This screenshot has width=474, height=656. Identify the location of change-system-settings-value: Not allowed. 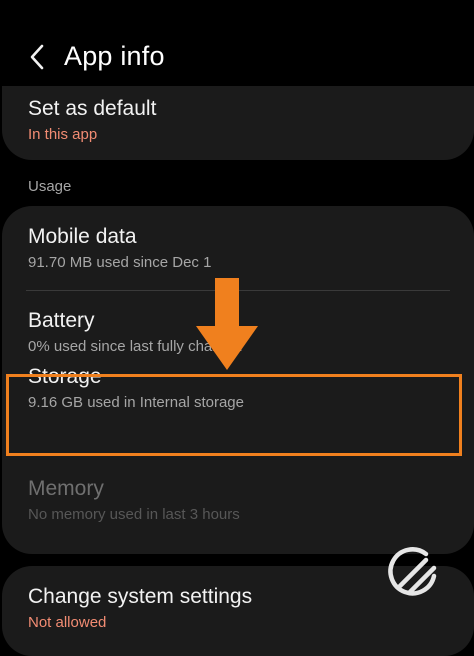
(67, 622).